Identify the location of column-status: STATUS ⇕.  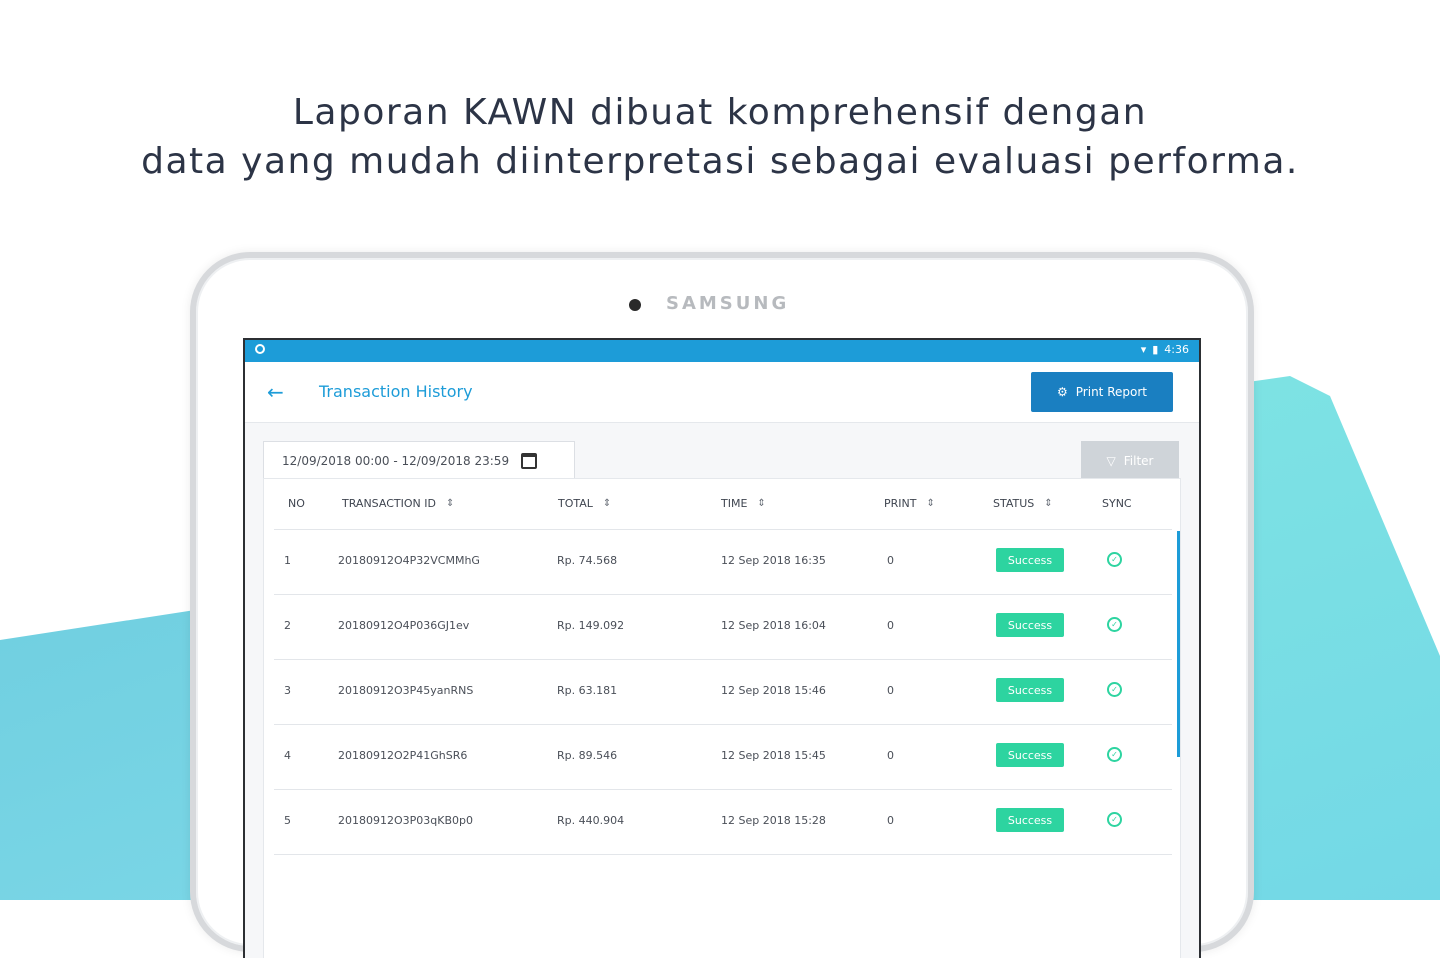
(1023, 503).